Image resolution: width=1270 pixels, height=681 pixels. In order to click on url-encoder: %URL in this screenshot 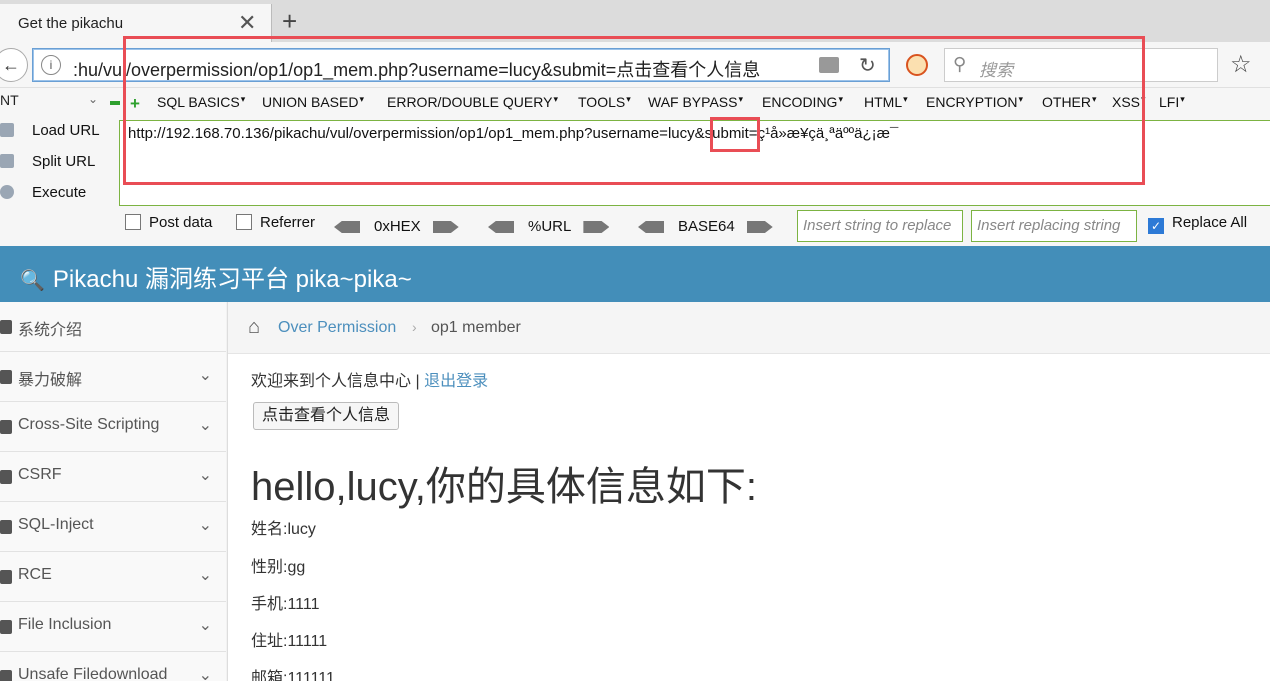, I will do `click(549, 226)`.